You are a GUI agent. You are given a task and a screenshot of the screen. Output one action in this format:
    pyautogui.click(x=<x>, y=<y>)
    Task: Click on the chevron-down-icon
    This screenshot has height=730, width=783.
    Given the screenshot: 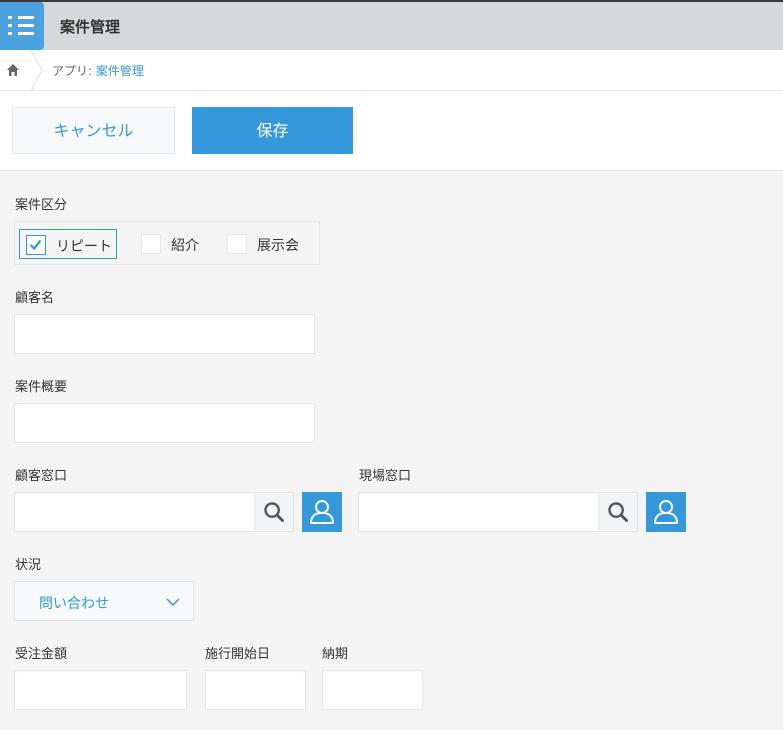 What is the action you would take?
    pyautogui.click(x=173, y=602)
    